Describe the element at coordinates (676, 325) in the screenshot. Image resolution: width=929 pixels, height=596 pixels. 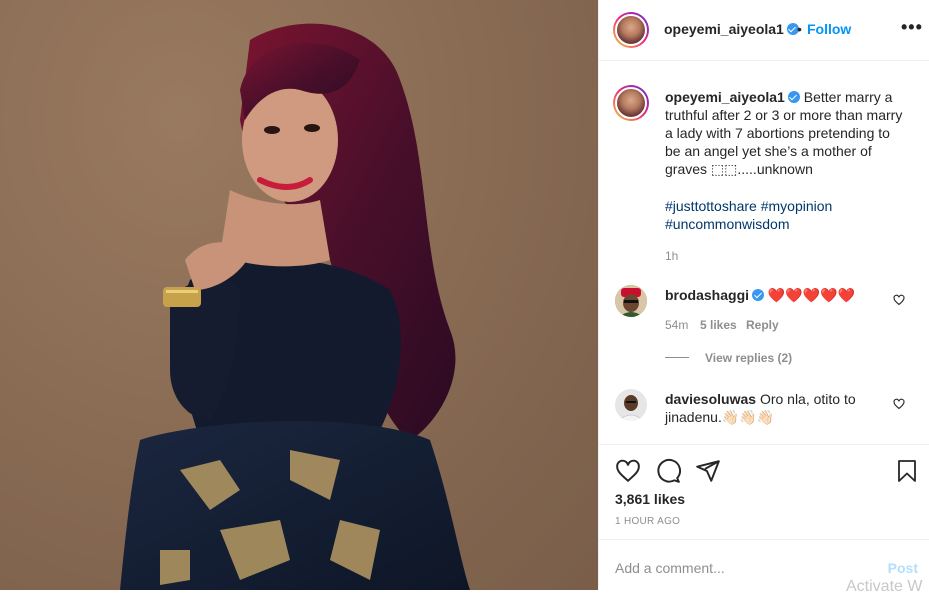
I see `comment-time: 54m` at that location.